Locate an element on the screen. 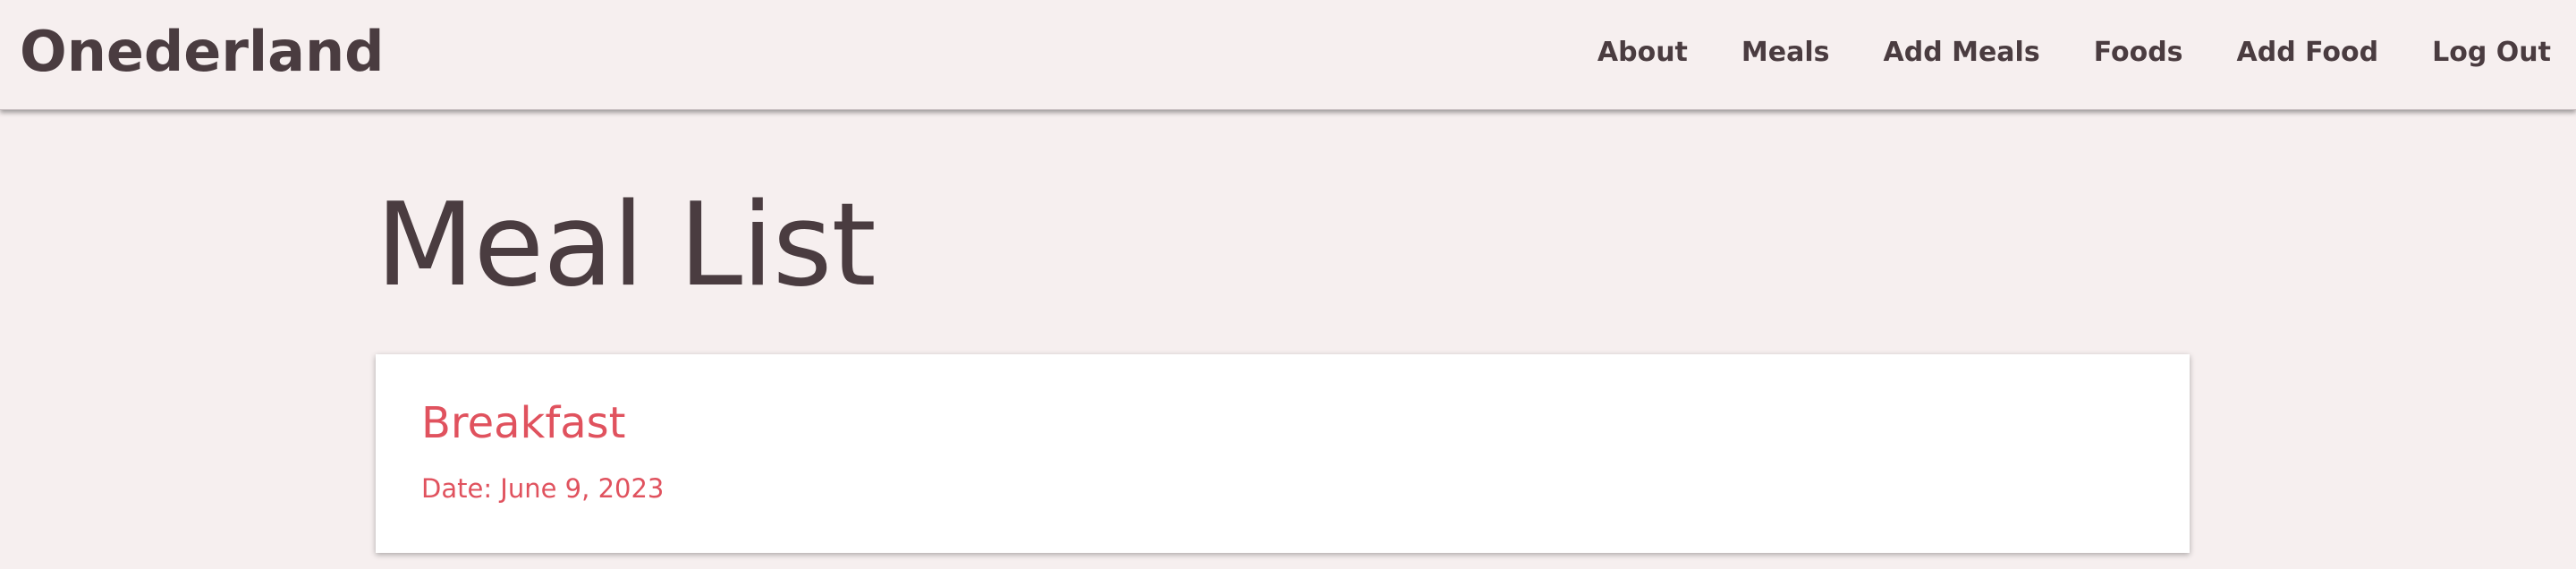 This screenshot has height=569, width=2576. nav-link-add-meals: Add Meals is located at coordinates (1962, 53).